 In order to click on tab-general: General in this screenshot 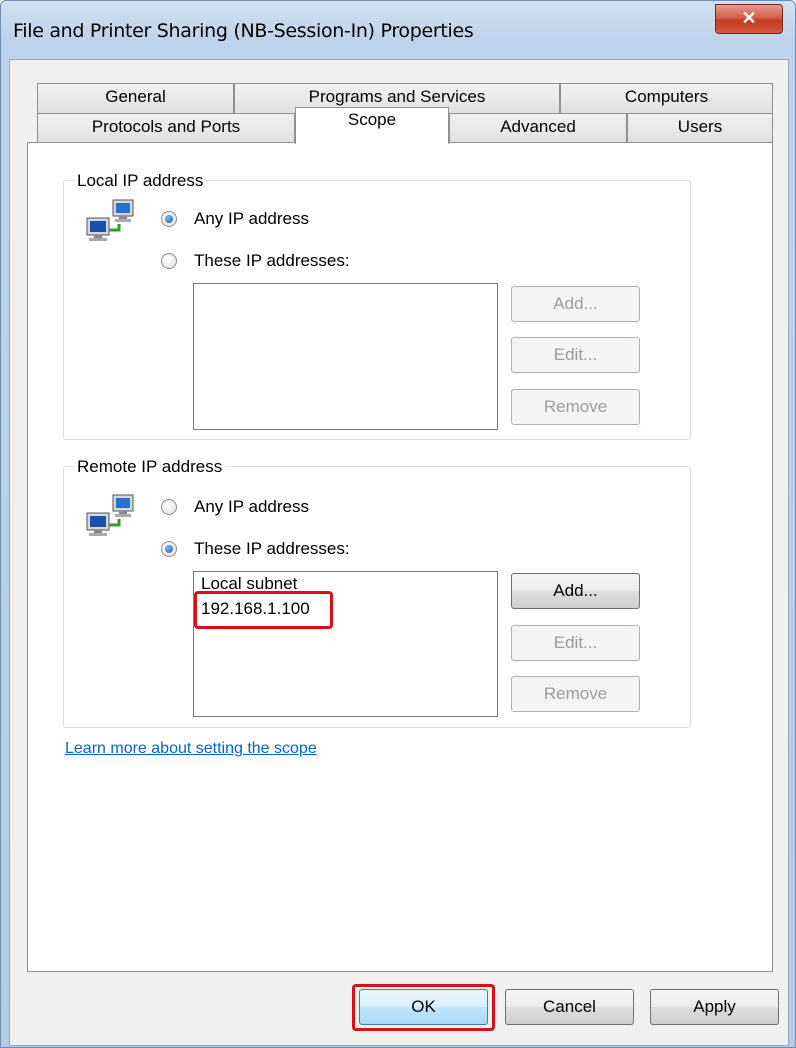, I will do `click(135, 98)`.